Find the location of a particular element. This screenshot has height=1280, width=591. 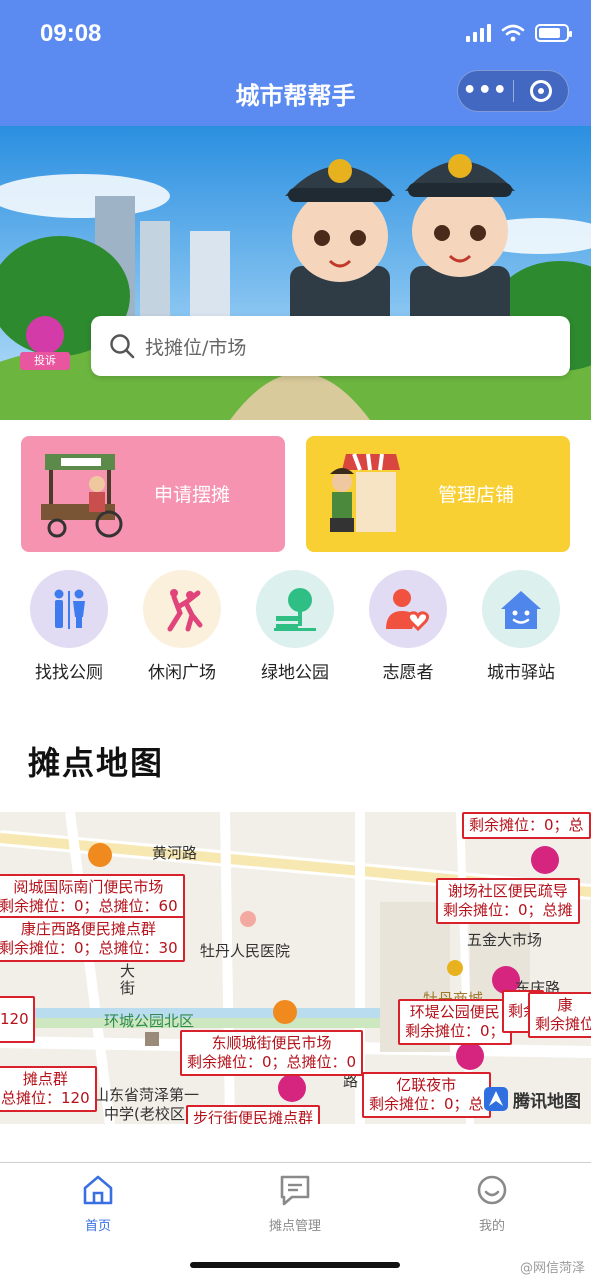

manage-shop-label: 管理店铺 is located at coordinates (476, 495).